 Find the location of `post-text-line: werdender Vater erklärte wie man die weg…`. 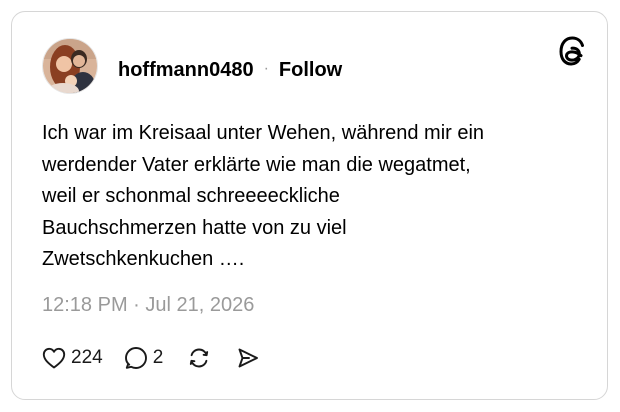

post-text-line: werdender Vater erklärte wie man die weg… is located at coordinates (256, 164).